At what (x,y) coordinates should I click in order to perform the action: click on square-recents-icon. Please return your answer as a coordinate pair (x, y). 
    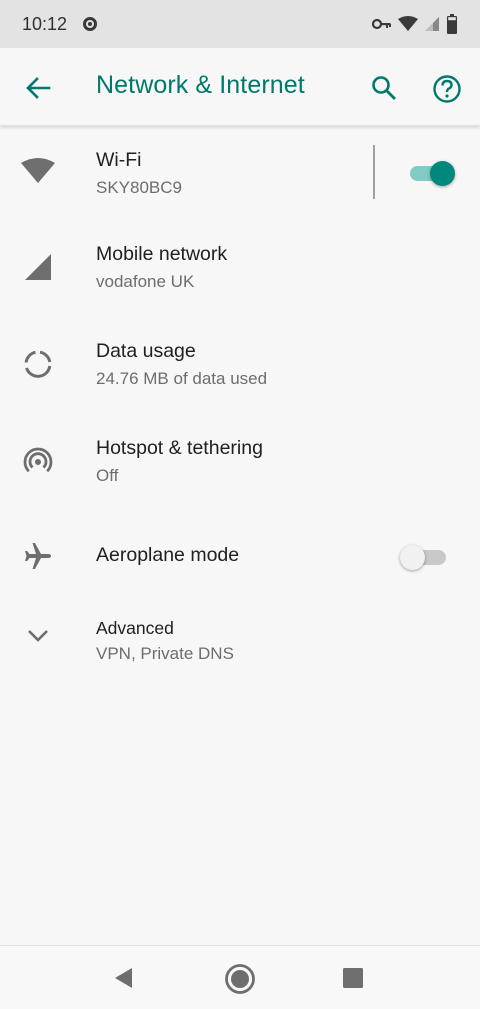
    Looking at the image, I should click on (353, 978).